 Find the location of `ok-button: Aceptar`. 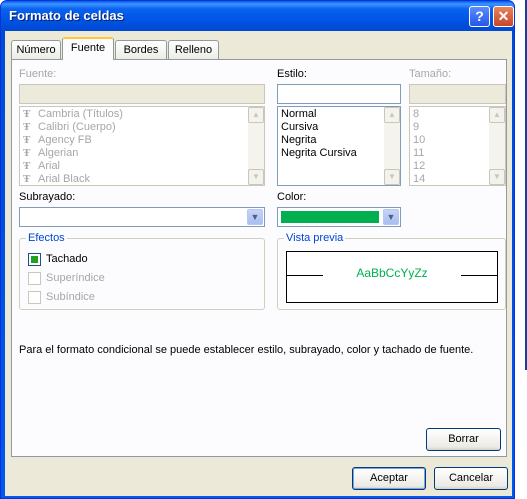

ok-button: Aceptar is located at coordinates (389, 478).